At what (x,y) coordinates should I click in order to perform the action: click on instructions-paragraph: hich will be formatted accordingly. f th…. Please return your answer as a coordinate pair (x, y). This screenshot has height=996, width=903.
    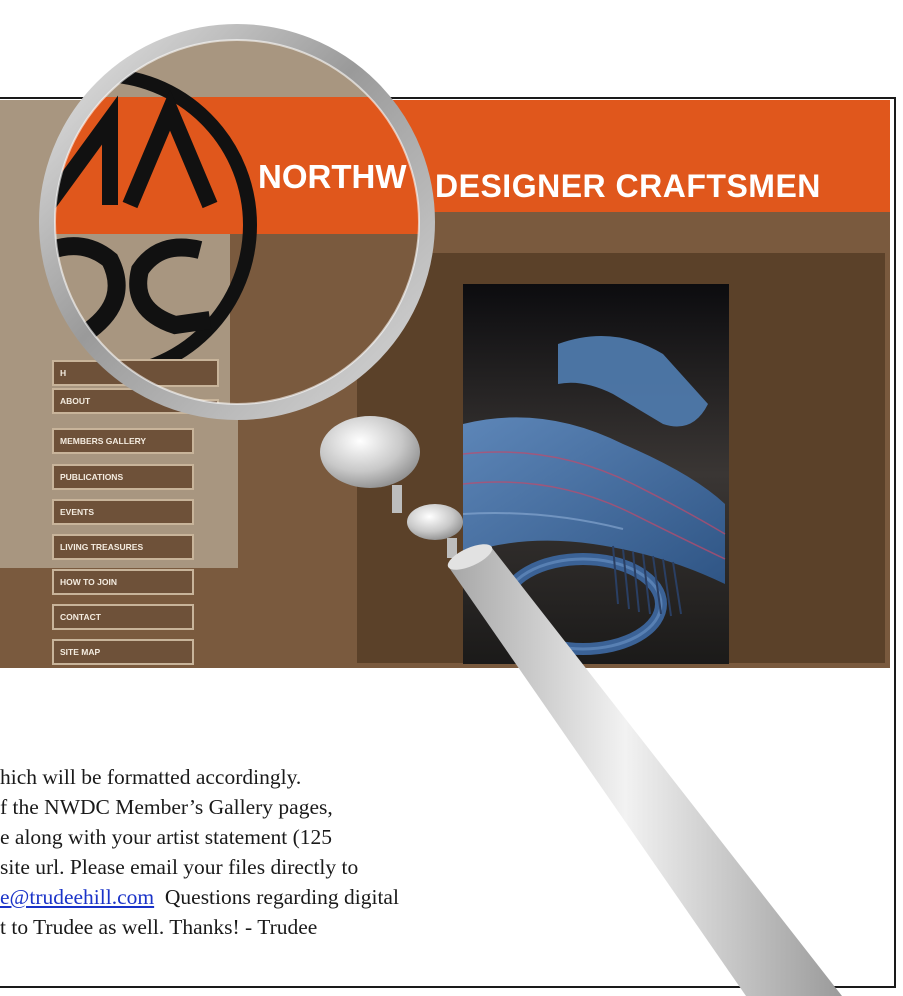
    Looking at the image, I should click on (199, 852).